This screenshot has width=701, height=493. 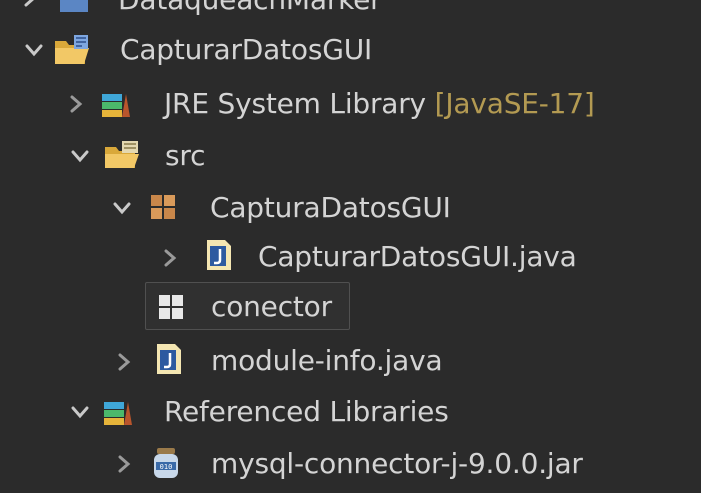 I want to click on tree-item-package: CapturaDatosGUI, so click(x=350, y=207).